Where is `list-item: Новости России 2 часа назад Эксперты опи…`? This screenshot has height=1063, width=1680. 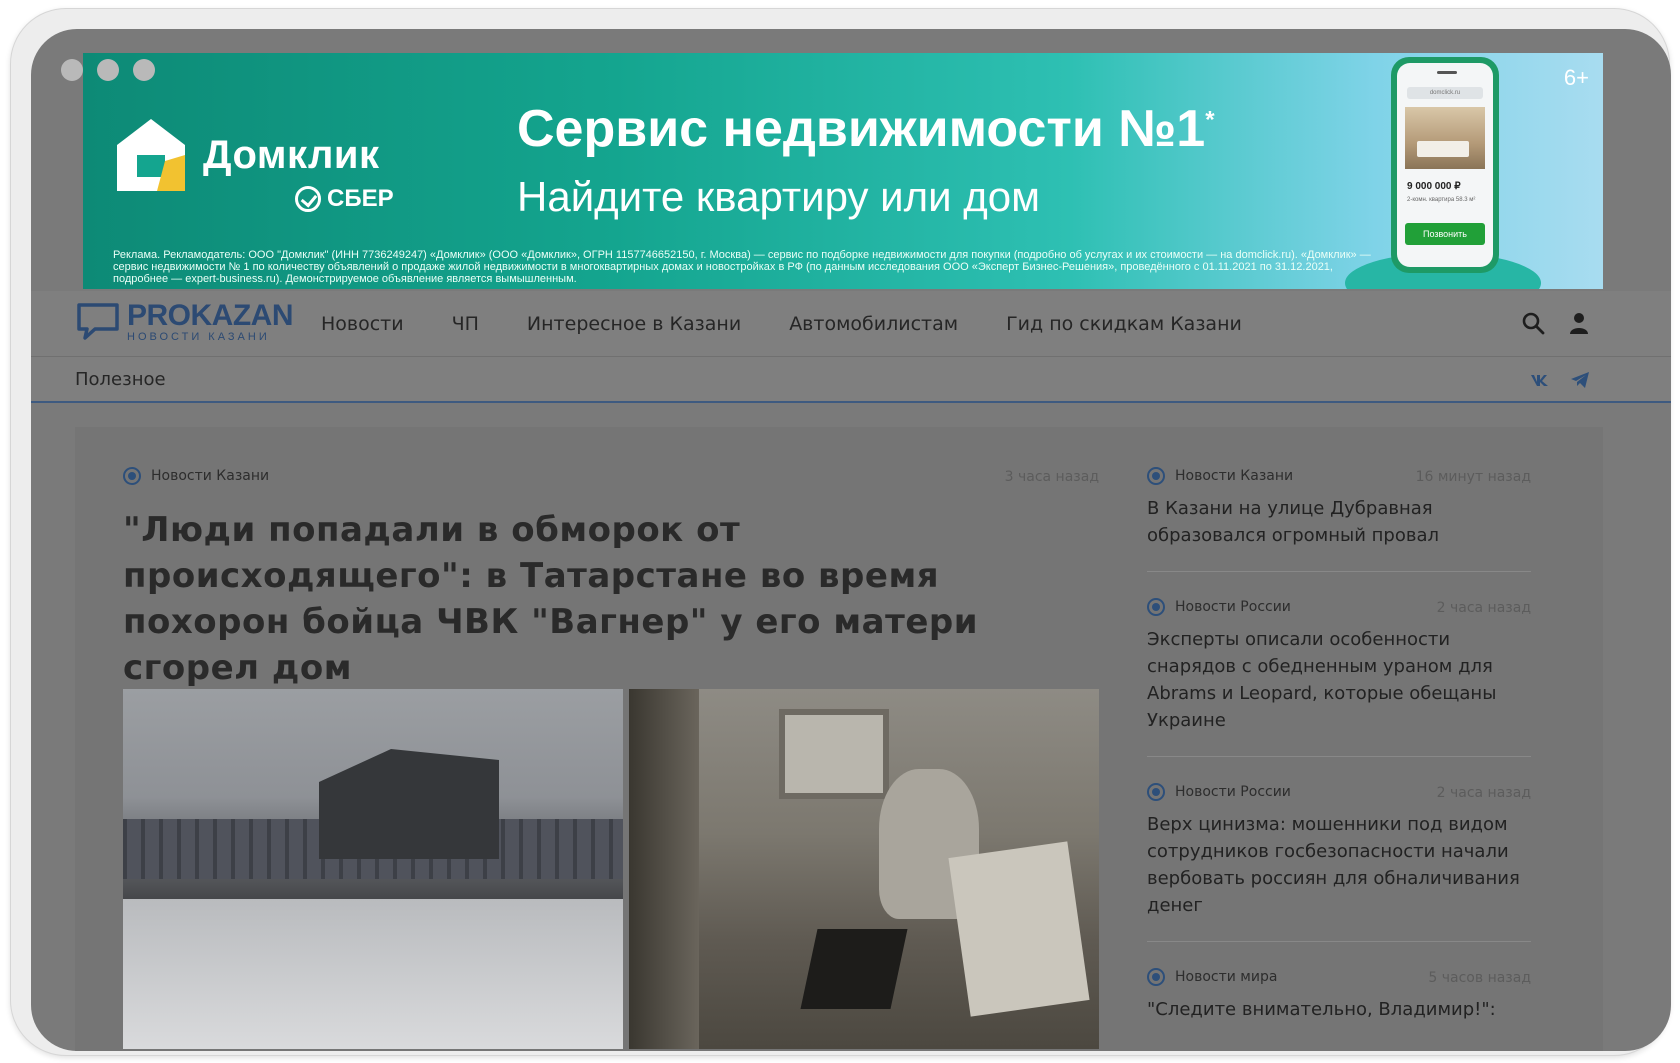
list-item: Новости России 2 часа назад Эксперты опи… is located at coordinates (1339, 677).